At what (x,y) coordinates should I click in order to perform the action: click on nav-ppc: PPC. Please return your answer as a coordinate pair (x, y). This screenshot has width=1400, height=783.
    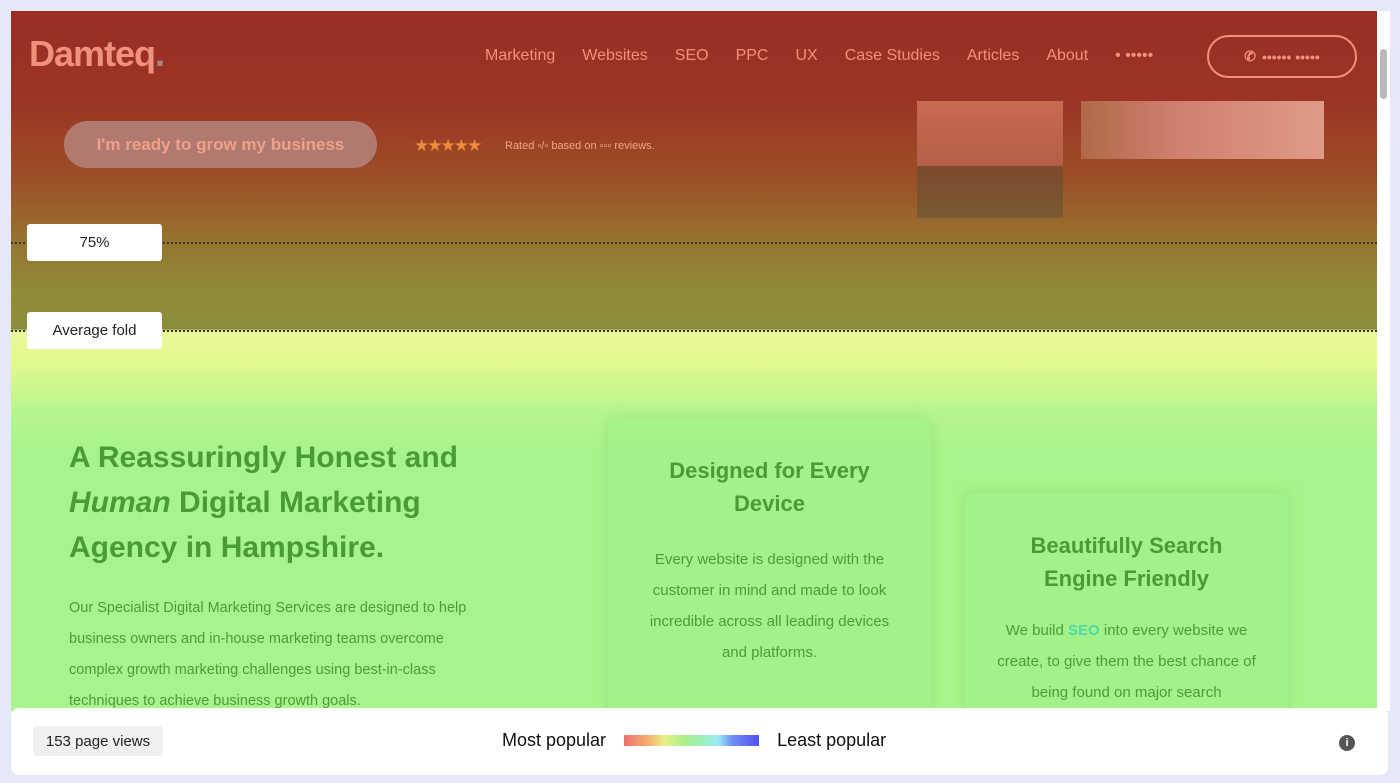
    Looking at the image, I should click on (752, 56).